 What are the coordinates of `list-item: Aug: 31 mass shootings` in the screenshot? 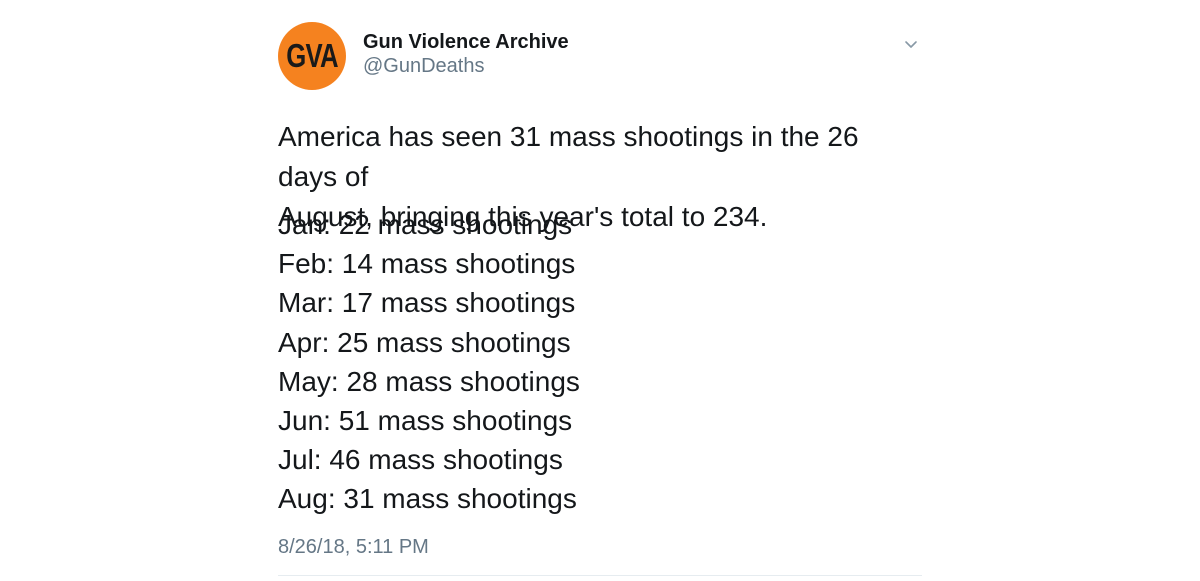 It's located at (427, 499).